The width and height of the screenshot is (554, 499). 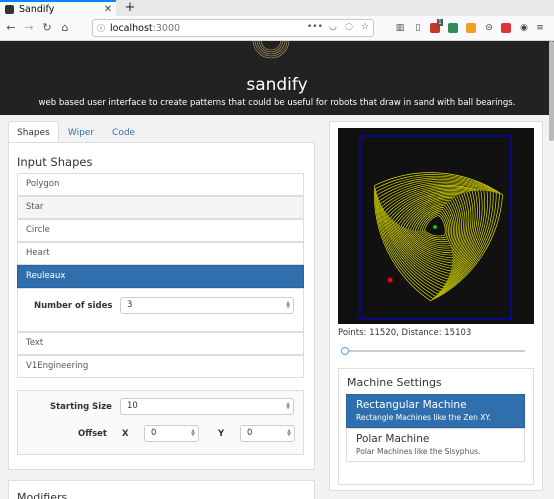 I want to click on sides-label: Number of sides, so click(x=73, y=306).